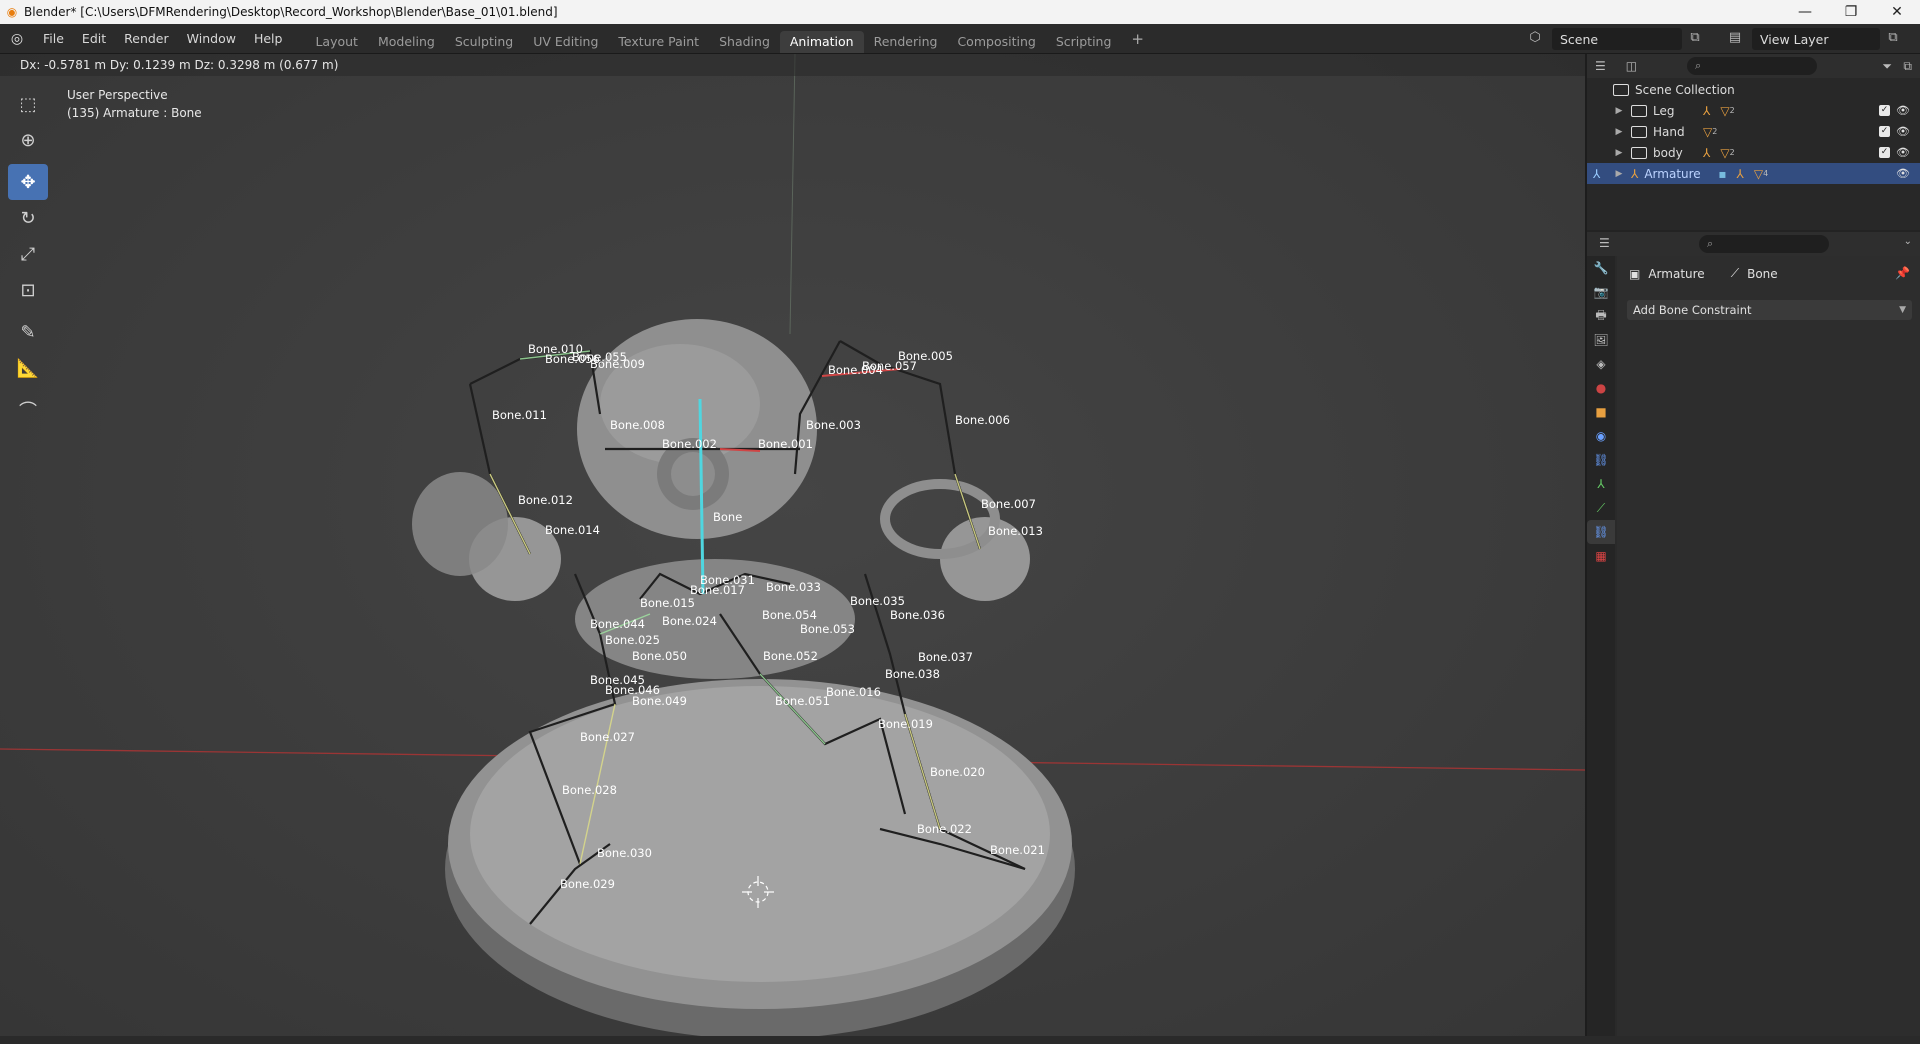 This screenshot has width=1920, height=1044. What do you see at coordinates (1753, 152) in the screenshot?
I see `outliner-item-body: ▶ body ⅄ ▽ 2 ✓ 👁` at bounding box center [1753, 152].